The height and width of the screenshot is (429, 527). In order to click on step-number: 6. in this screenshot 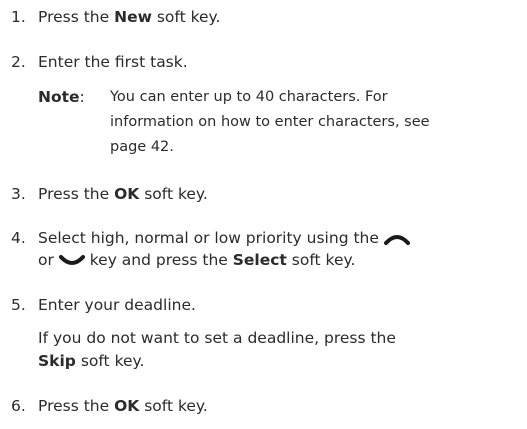, I will do `click(18, 406)`.